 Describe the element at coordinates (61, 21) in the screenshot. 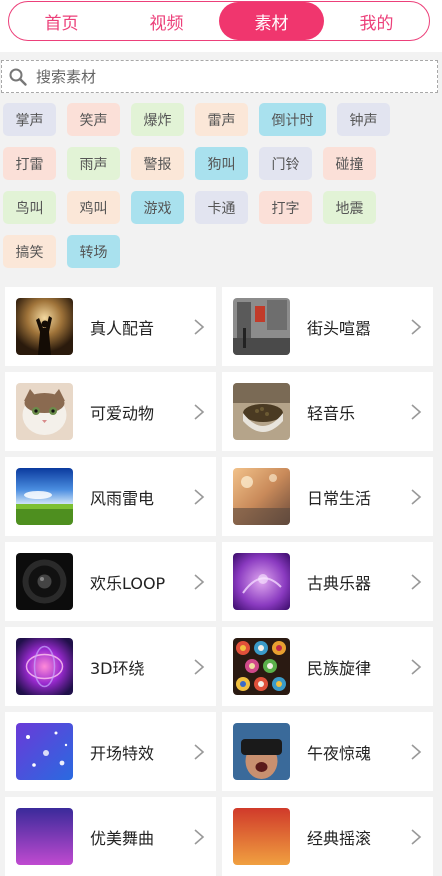

I see `tab-home: 首页` at that location.